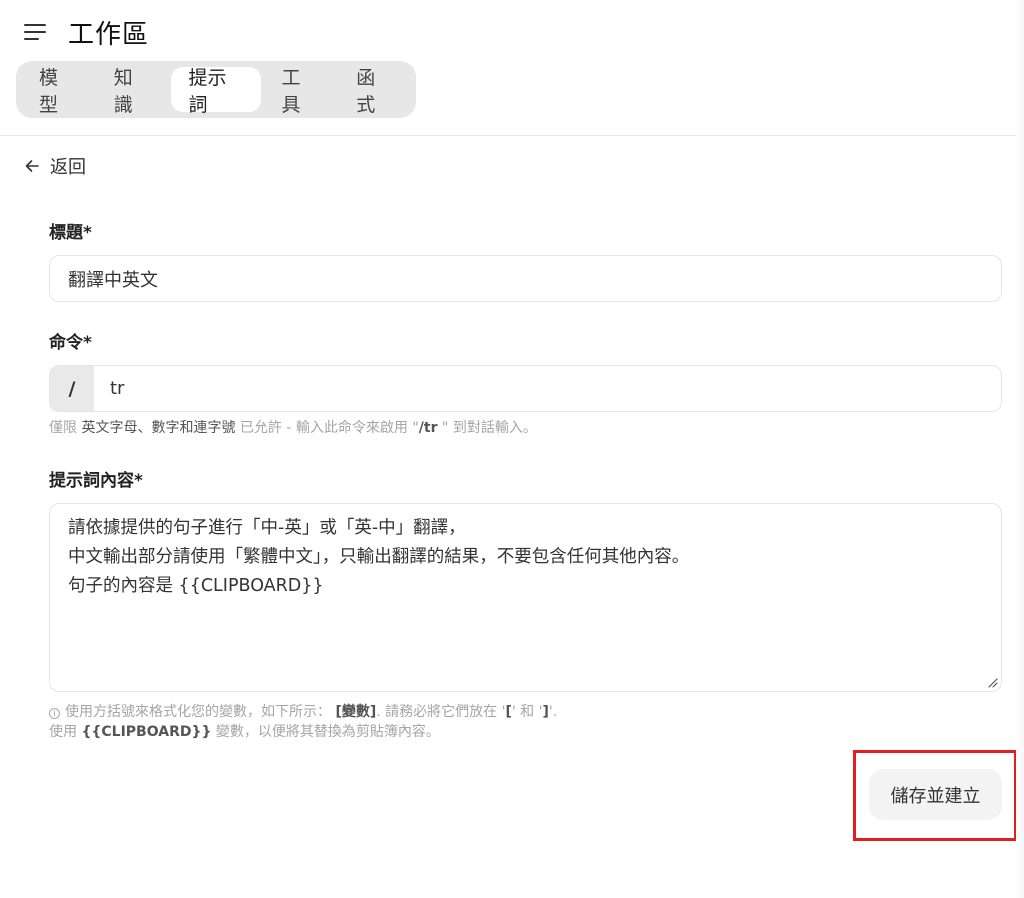  What do you see at coordinates (70, 233) in the screenshot?
I see `title-label: 標題*` at bounding box center [70, 233].